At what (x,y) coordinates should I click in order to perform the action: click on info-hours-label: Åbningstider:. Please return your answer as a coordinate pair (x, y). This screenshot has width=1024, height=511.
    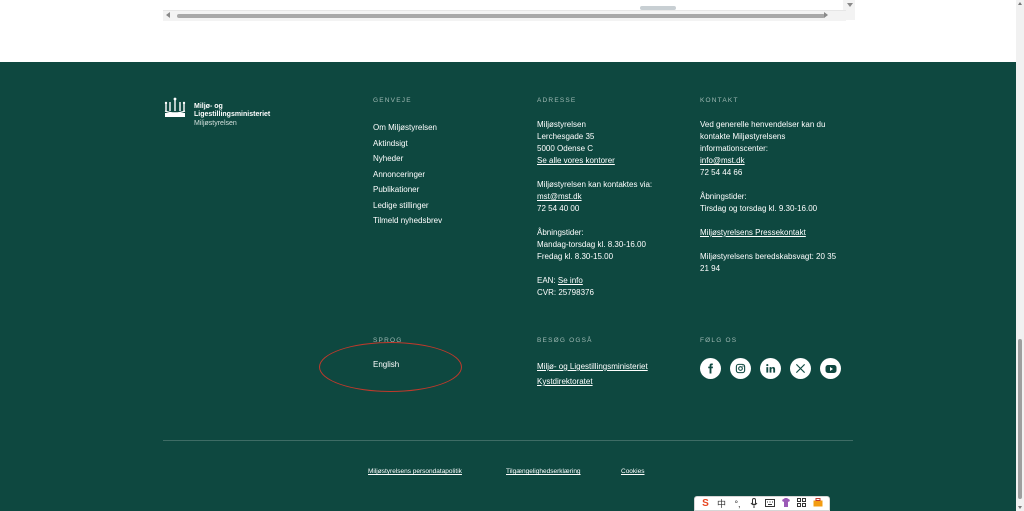
    Looking at the image, I should click on (723, 196).